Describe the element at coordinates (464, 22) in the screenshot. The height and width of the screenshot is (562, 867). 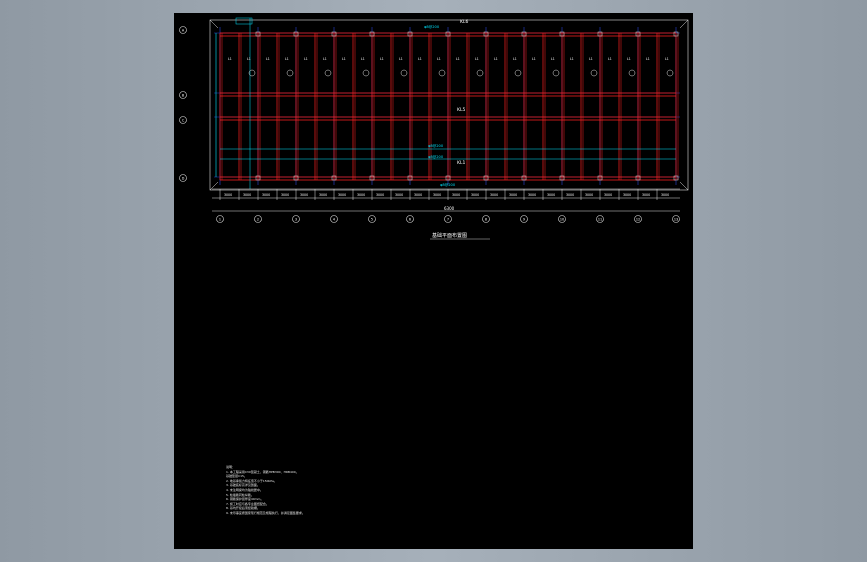
I see `beam-label-top: KL6` at that location.